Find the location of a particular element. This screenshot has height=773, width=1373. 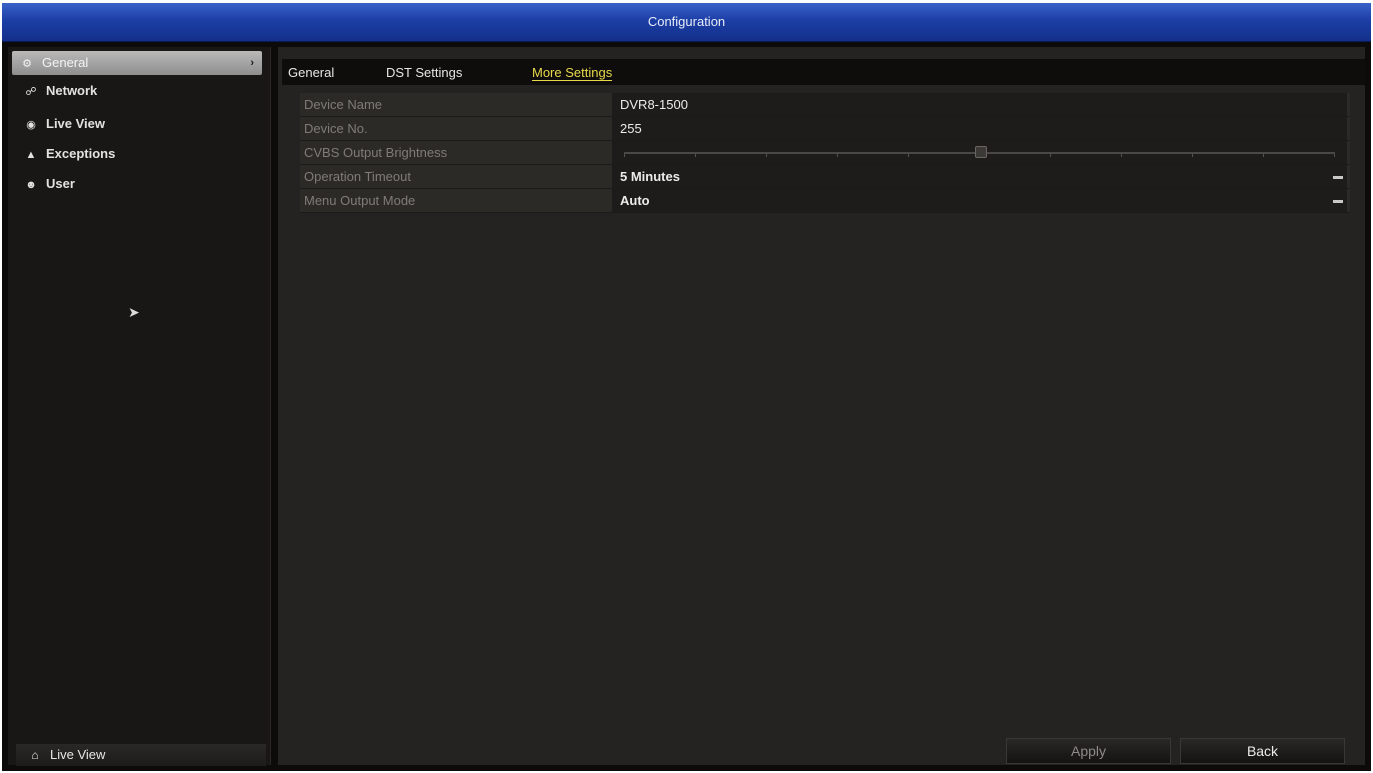

cvbs-brightness-slider is located at coordinates (979, 152).